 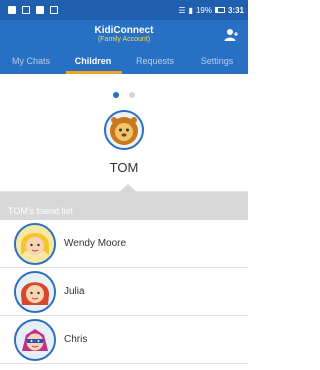 What do you see at coordinates (124, 95) in the screenshot?
I see `page-indicator` at bounding box center [124, 95].